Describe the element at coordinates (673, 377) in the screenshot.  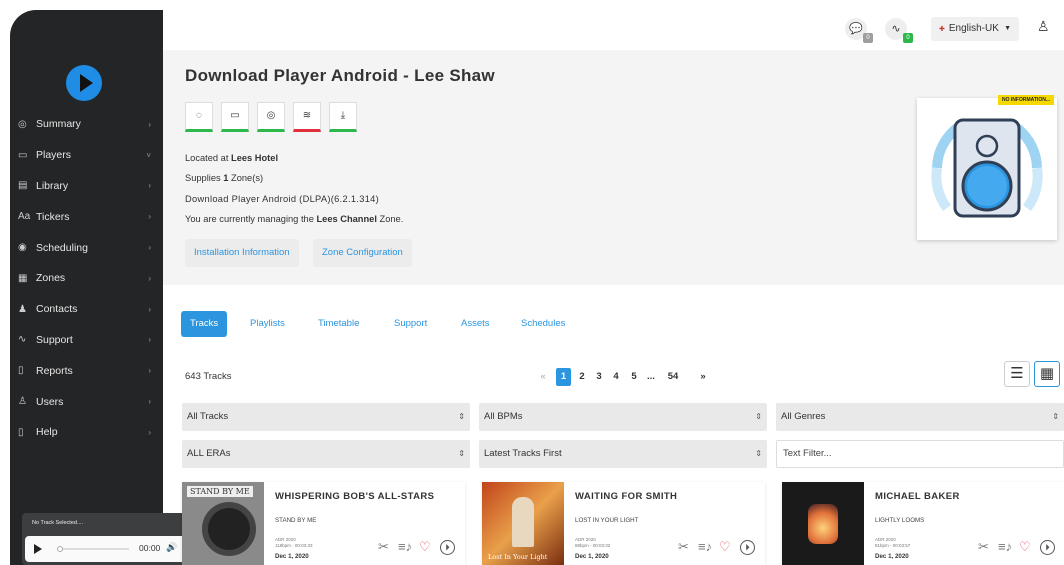
I see `page-54: 54` at that location.